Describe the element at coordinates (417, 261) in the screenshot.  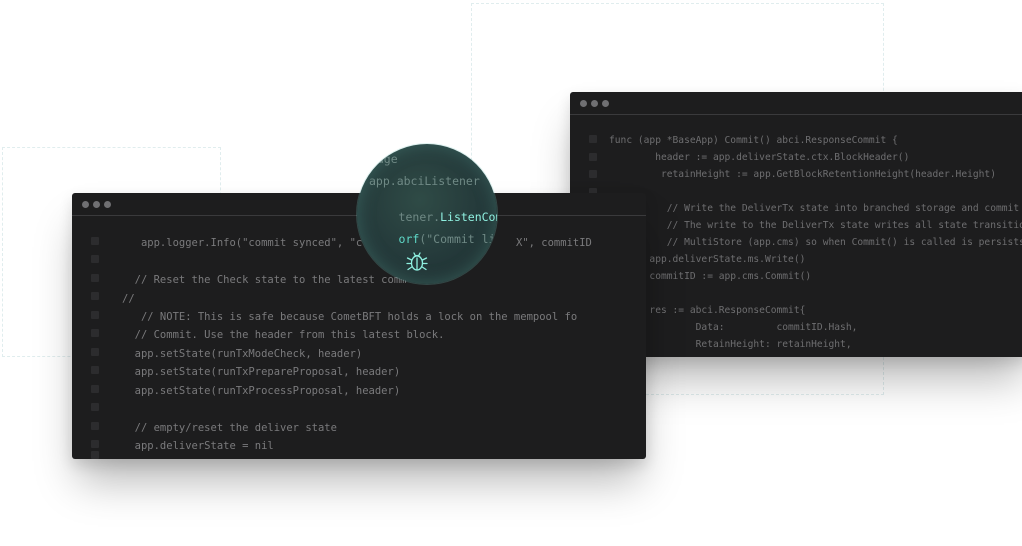
I see `bug-icon` at that location.